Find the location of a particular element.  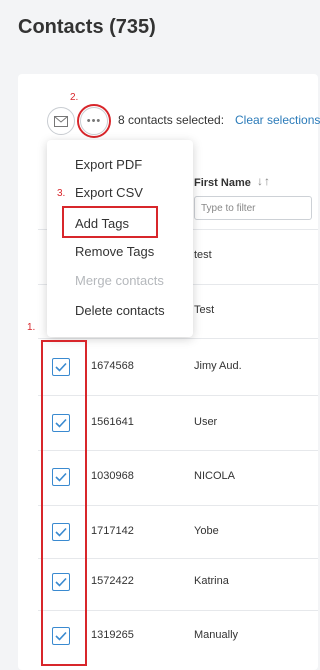

more-actions-button: ••• is located at coordinates (94, 121).